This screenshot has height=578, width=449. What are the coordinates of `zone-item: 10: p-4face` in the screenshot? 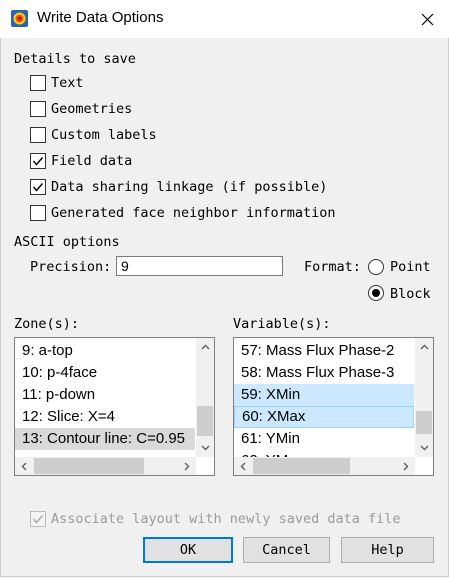 It's located at (105, 373).